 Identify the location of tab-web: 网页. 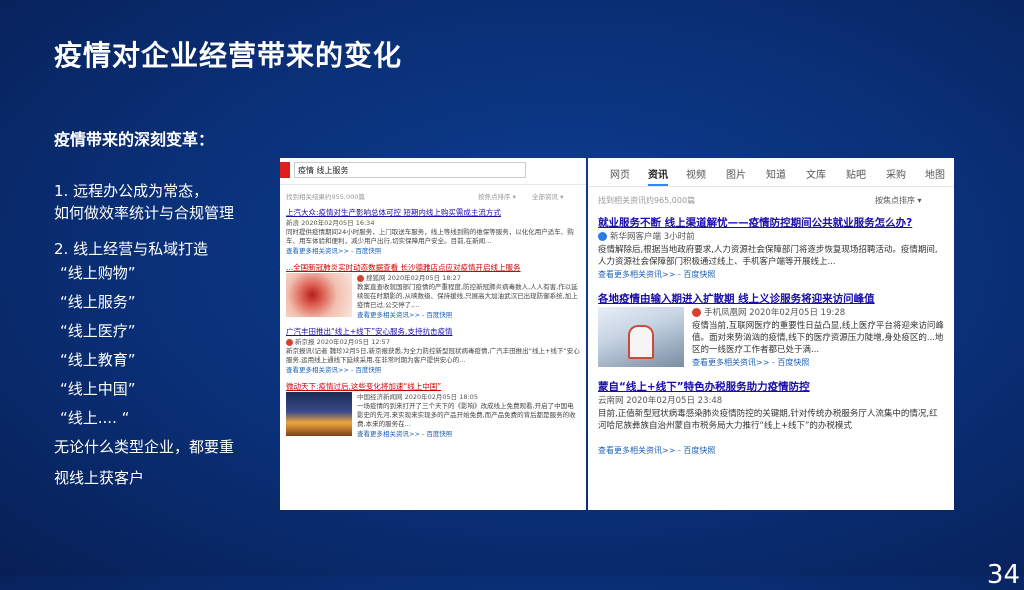
(620, 173).